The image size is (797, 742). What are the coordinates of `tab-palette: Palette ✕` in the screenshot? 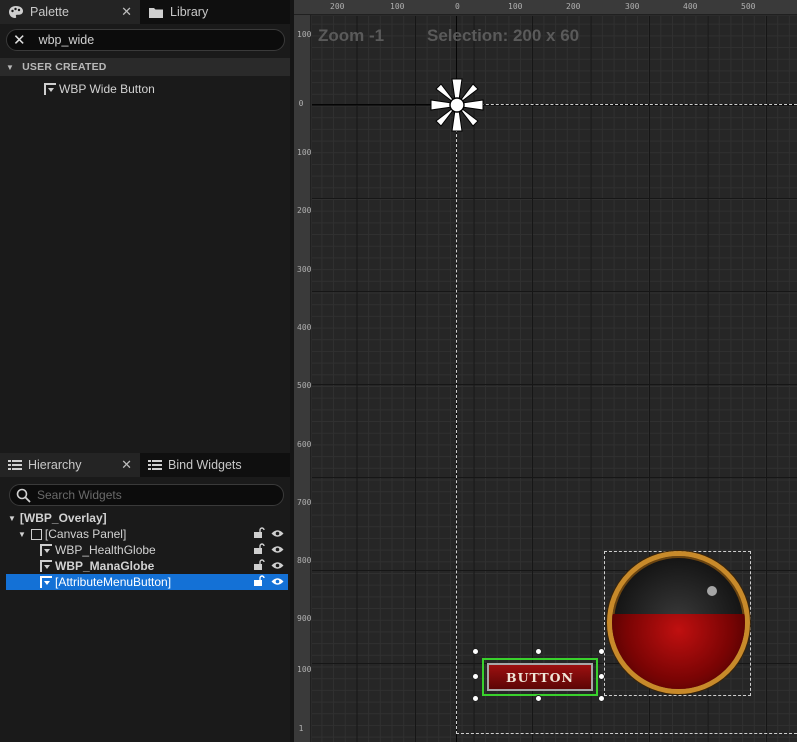 It's located at (70, 12).